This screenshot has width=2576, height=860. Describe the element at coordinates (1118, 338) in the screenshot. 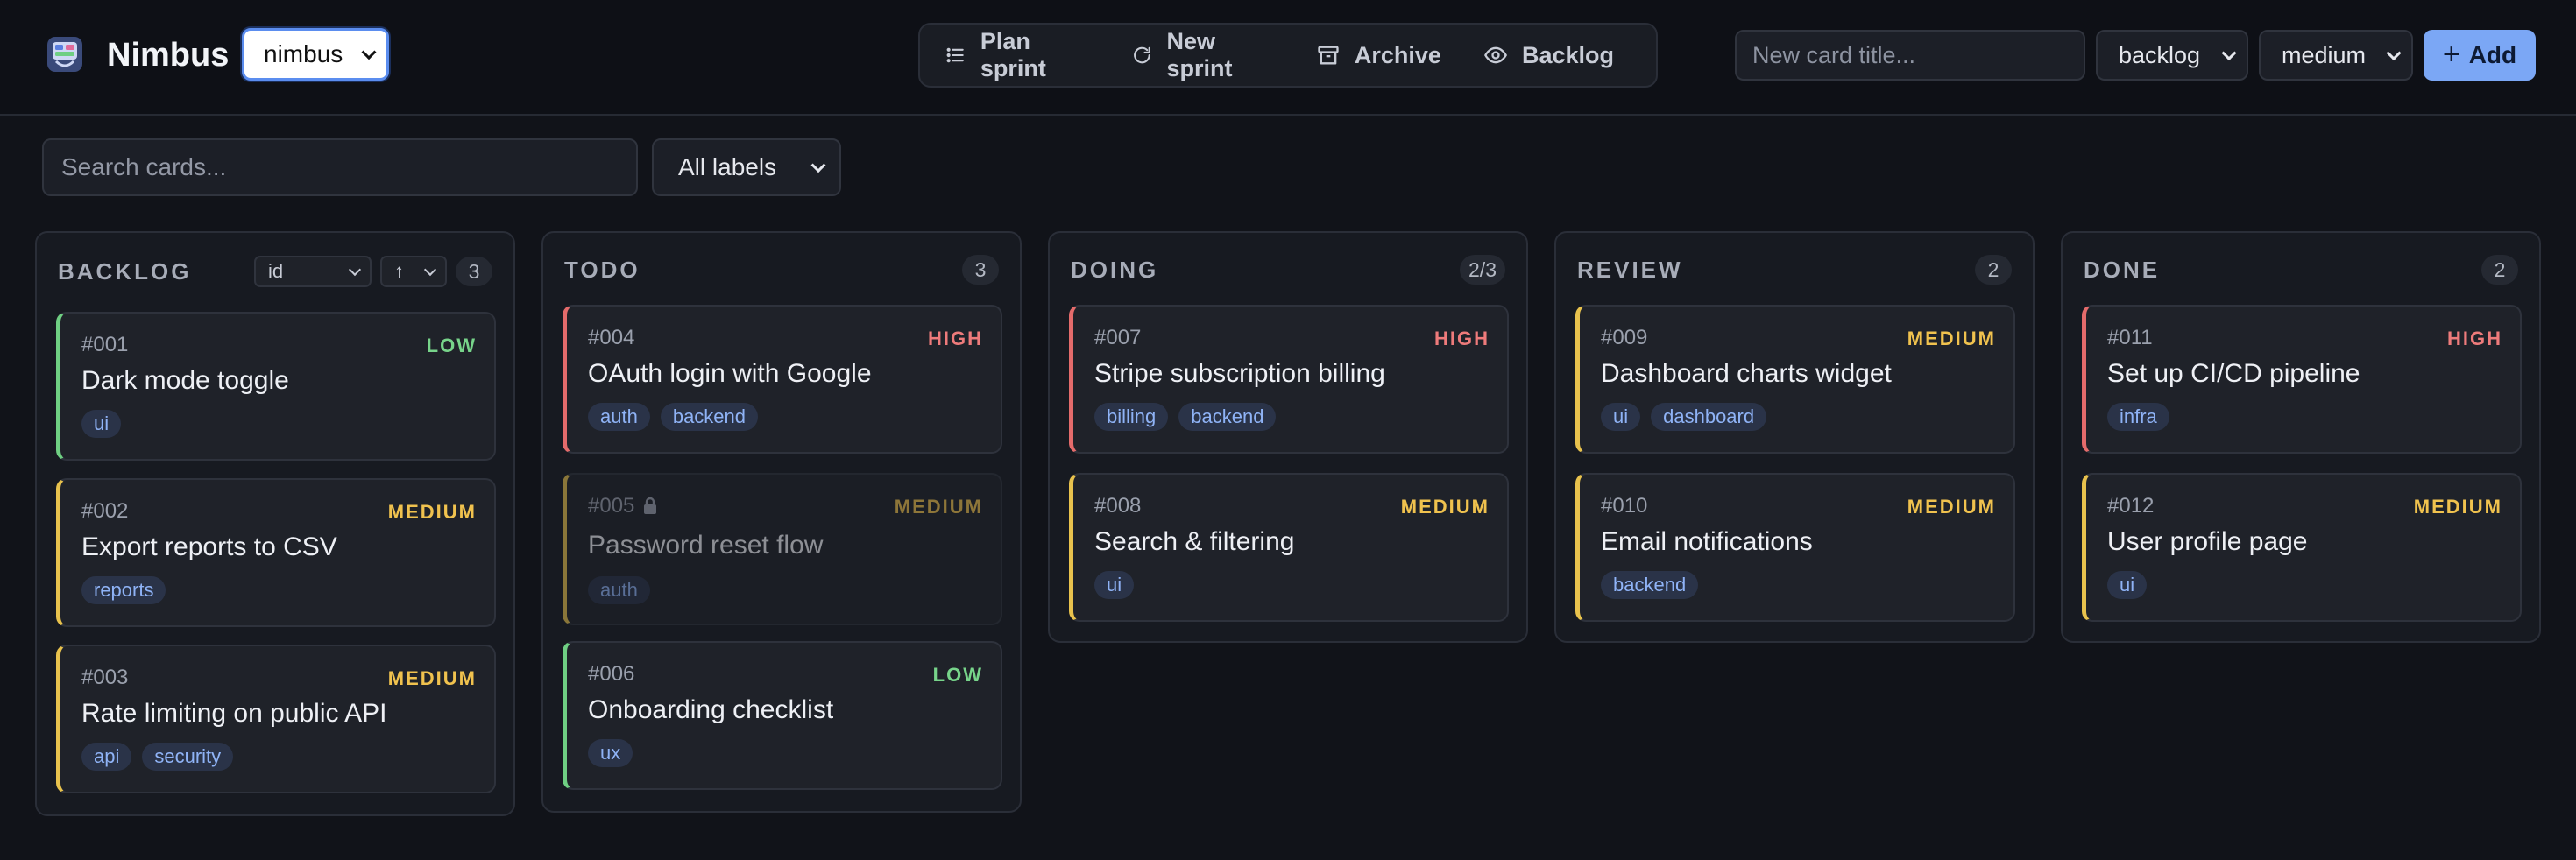

I see `card-id: #007` at that location.